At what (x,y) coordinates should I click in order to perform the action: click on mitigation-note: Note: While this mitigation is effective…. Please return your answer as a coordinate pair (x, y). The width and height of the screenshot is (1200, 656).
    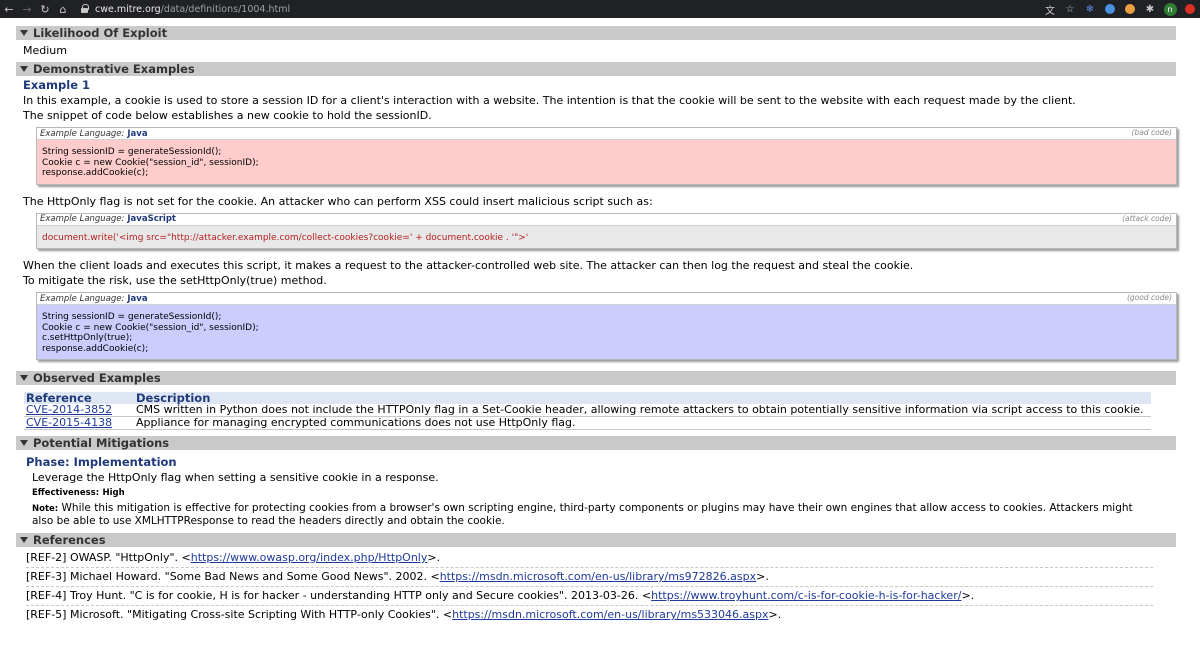
    Looking at the image, I should click on (582, 514).